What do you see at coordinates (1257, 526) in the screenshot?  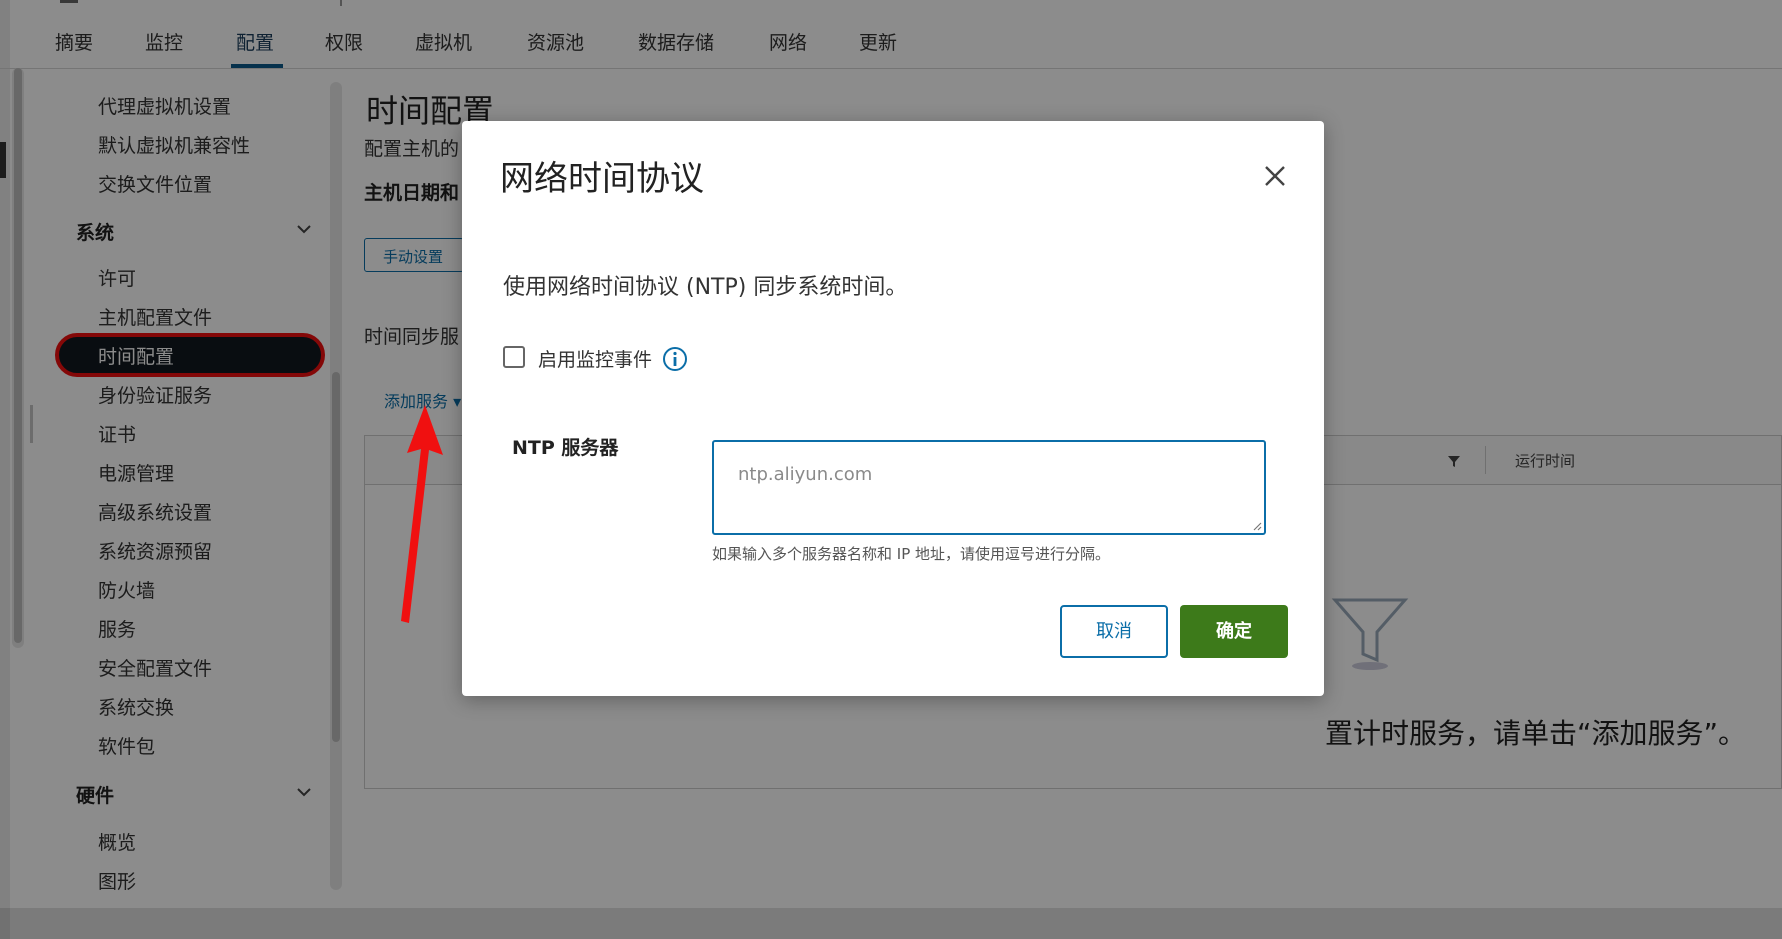 I see `resize-grip-icon` at bounding box center [1257, 526].